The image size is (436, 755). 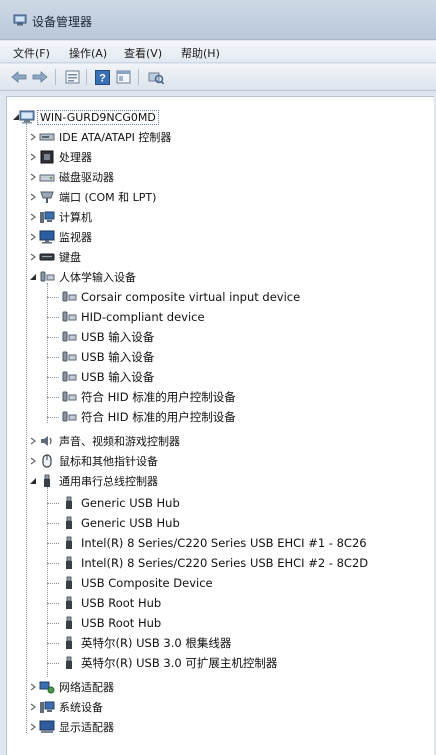 I want to click on device-item: 英特尔(R) USB 3.0 根集线器, so click(x=139, y=643).